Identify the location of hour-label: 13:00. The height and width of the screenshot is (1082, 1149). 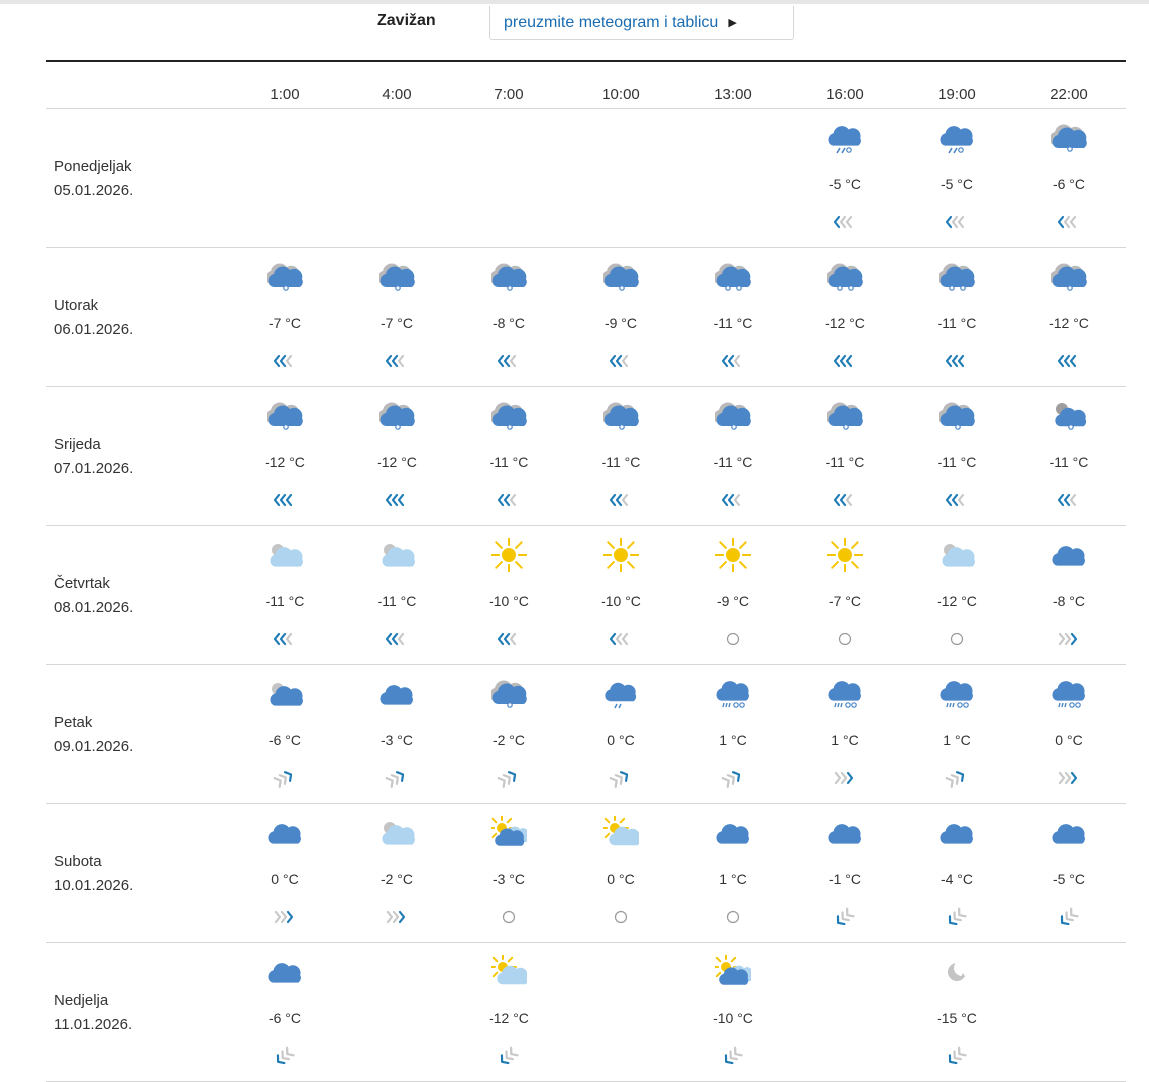
(733, 94).